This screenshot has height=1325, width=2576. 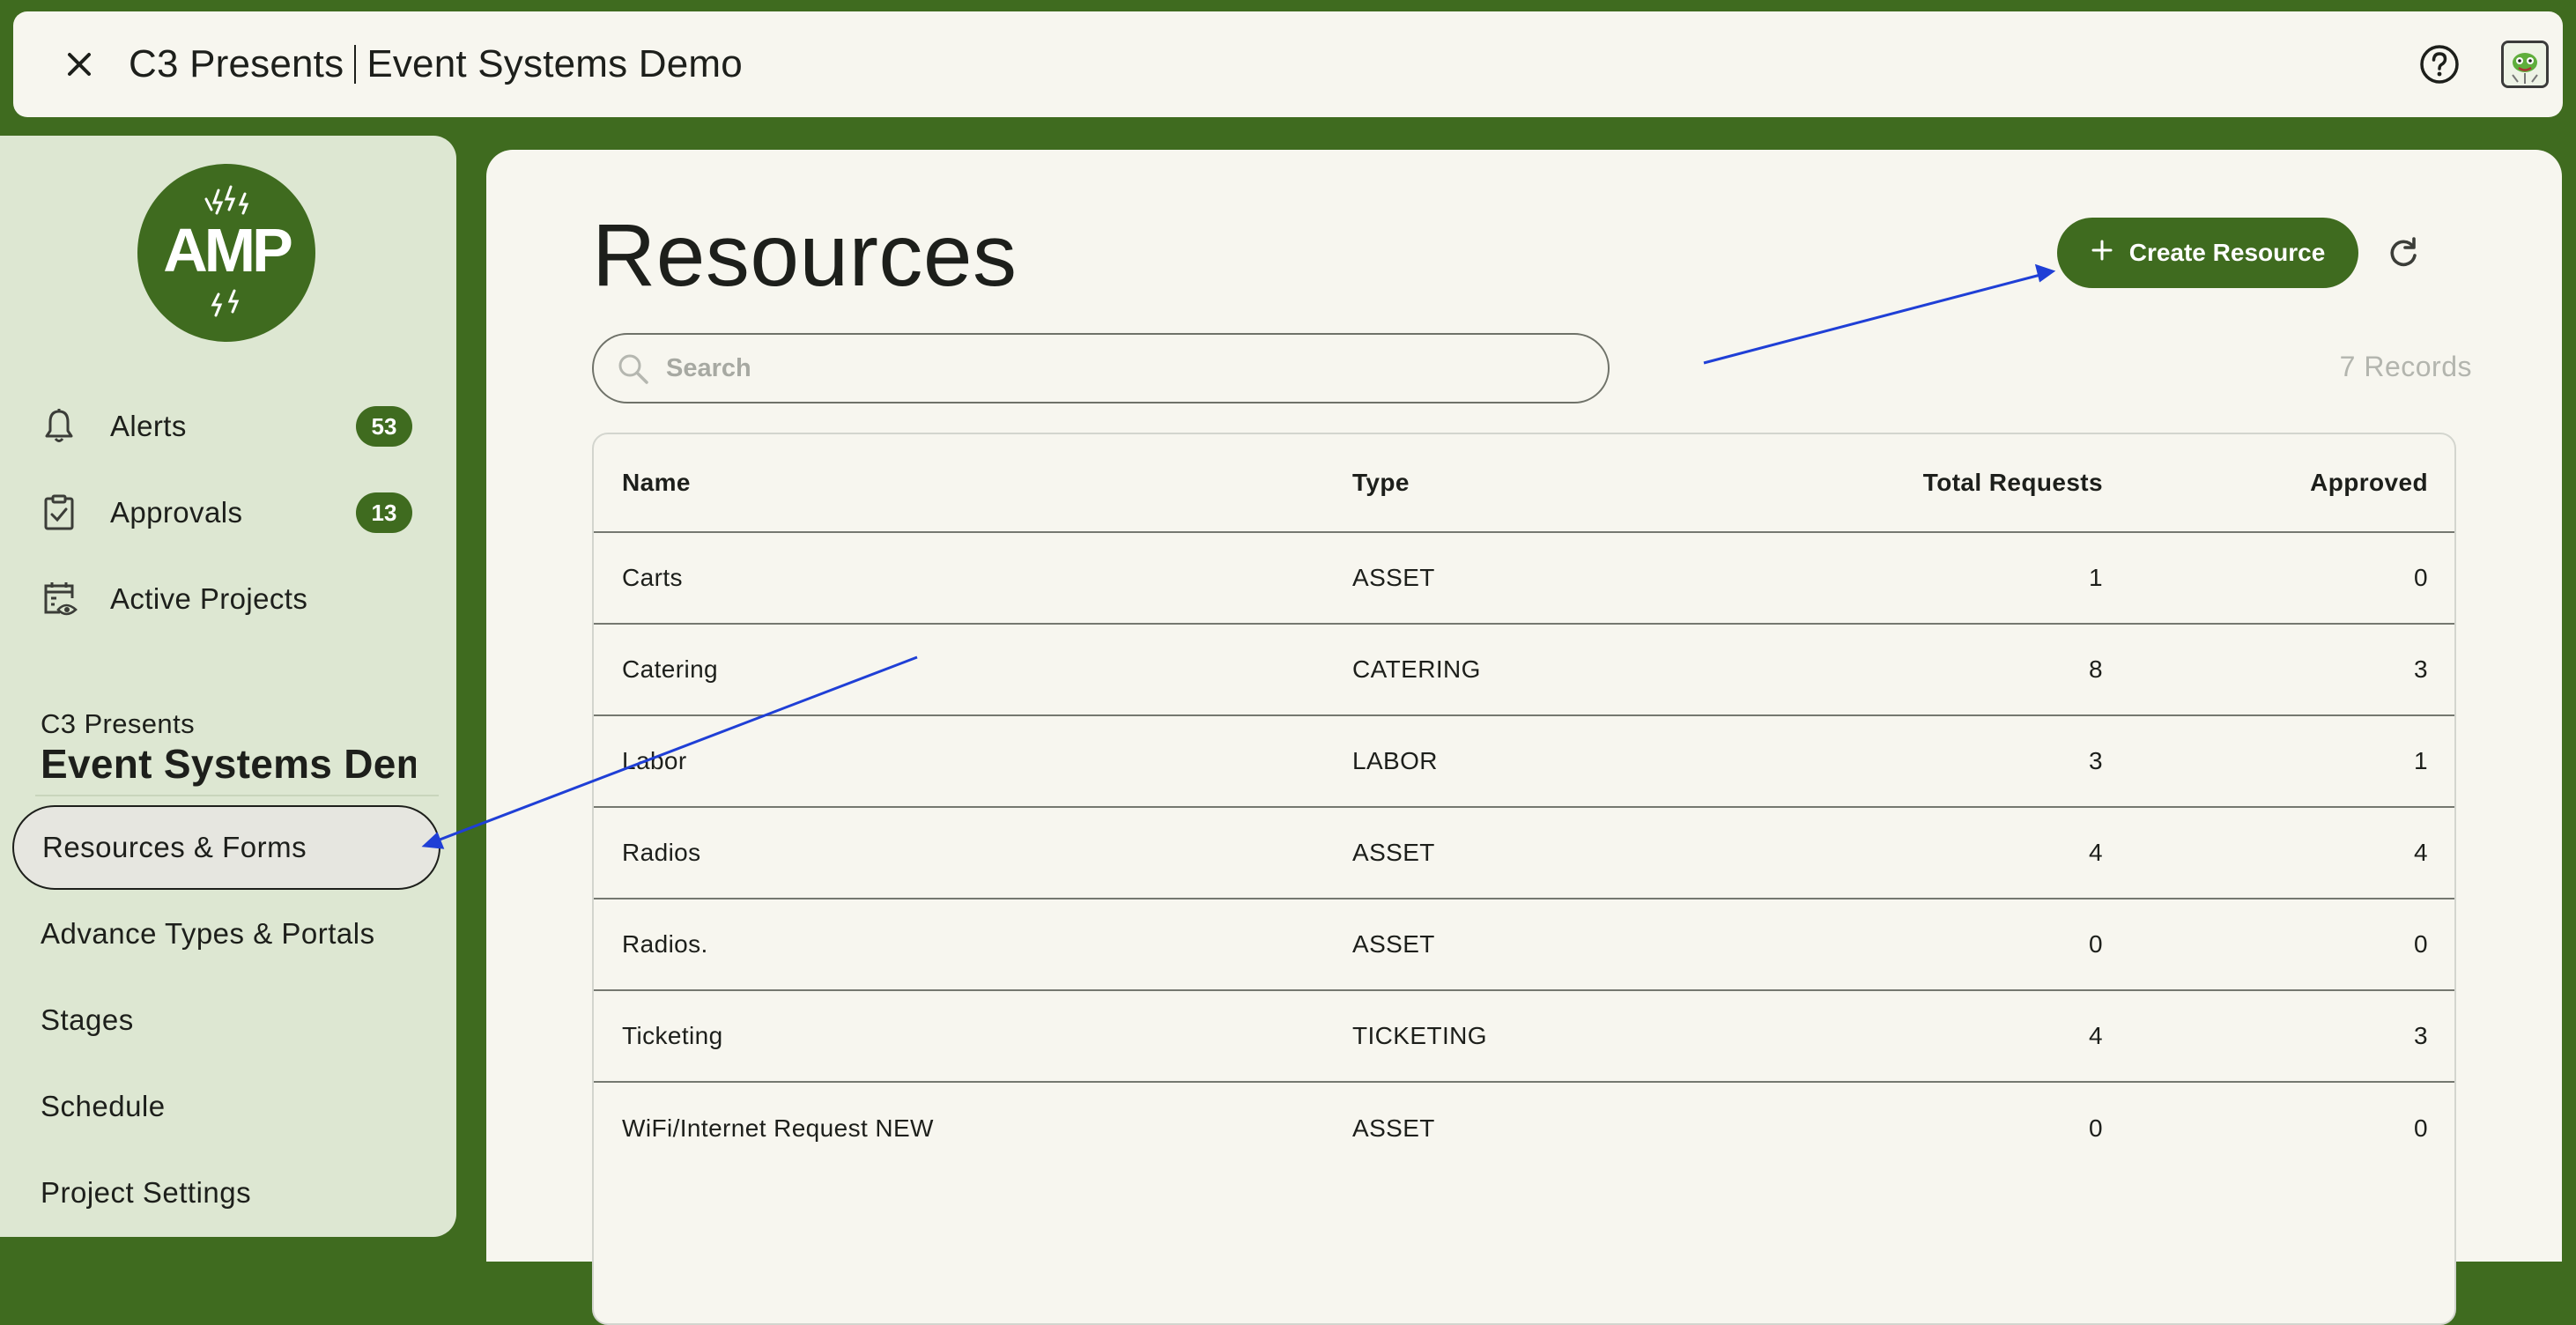 I want to click on sidebar-item-advance-types-portals: Advance Types & Portals, so click(x=208, y=934).